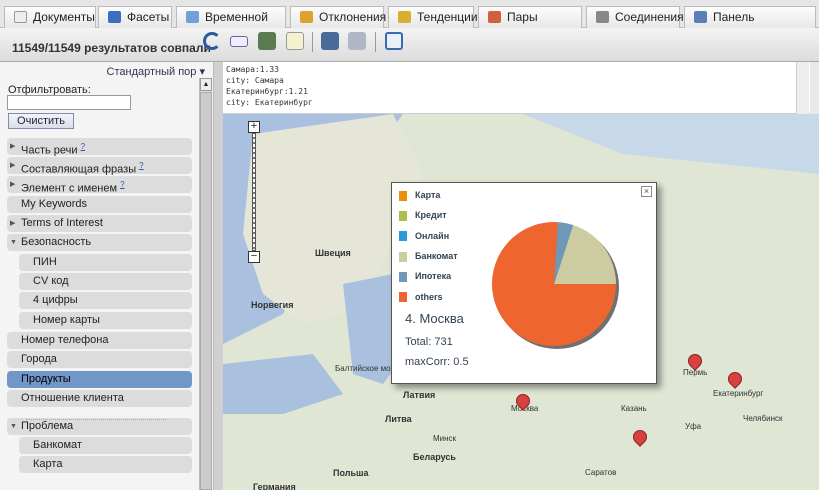  What do you see at coordinates (57, 445) in the screenshot?
I see `facet-label: Банкомат` at bounding box center [57, 445].